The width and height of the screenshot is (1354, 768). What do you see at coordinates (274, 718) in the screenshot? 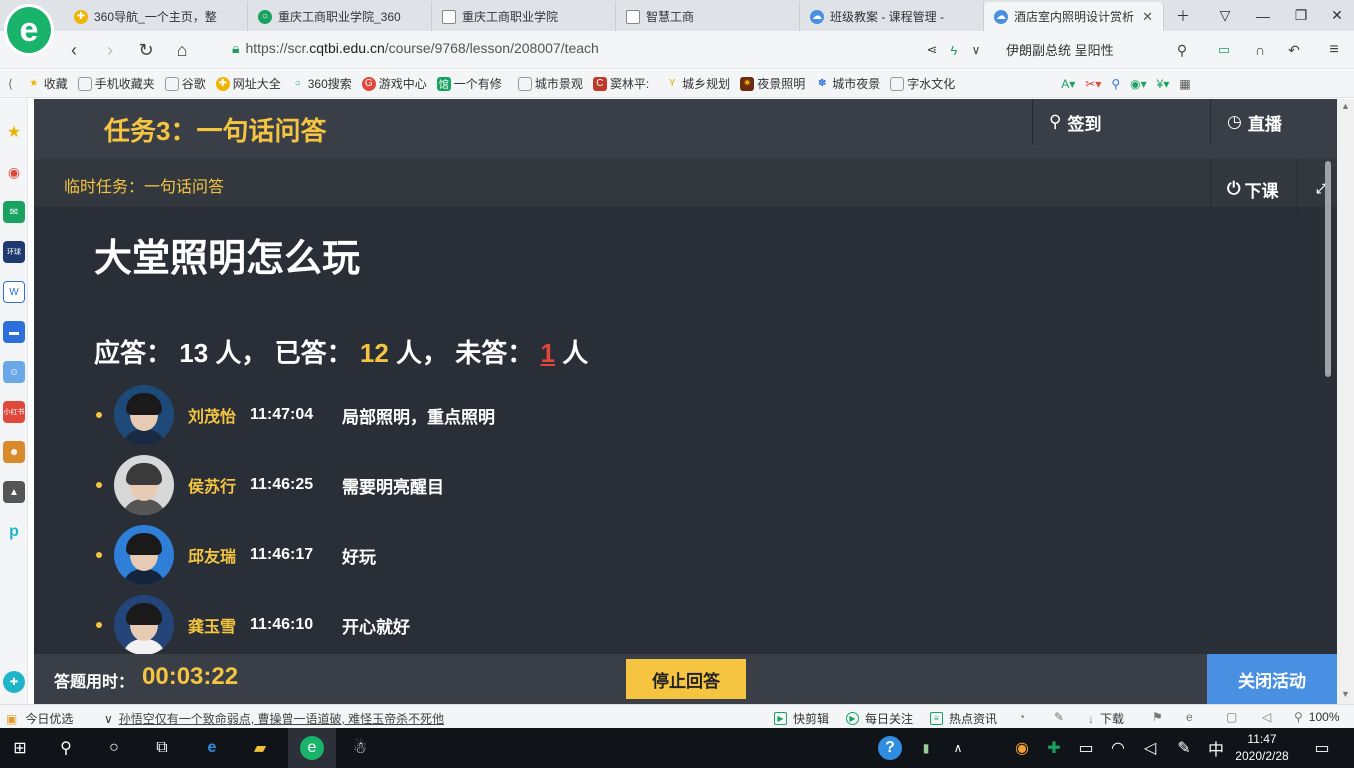
I see `headline-link: ∨ 孙悟空仅有一个致命弱点, 曹操曾一语道破, 难怪玉帝杀不死他` at bounding box center [274, 718].